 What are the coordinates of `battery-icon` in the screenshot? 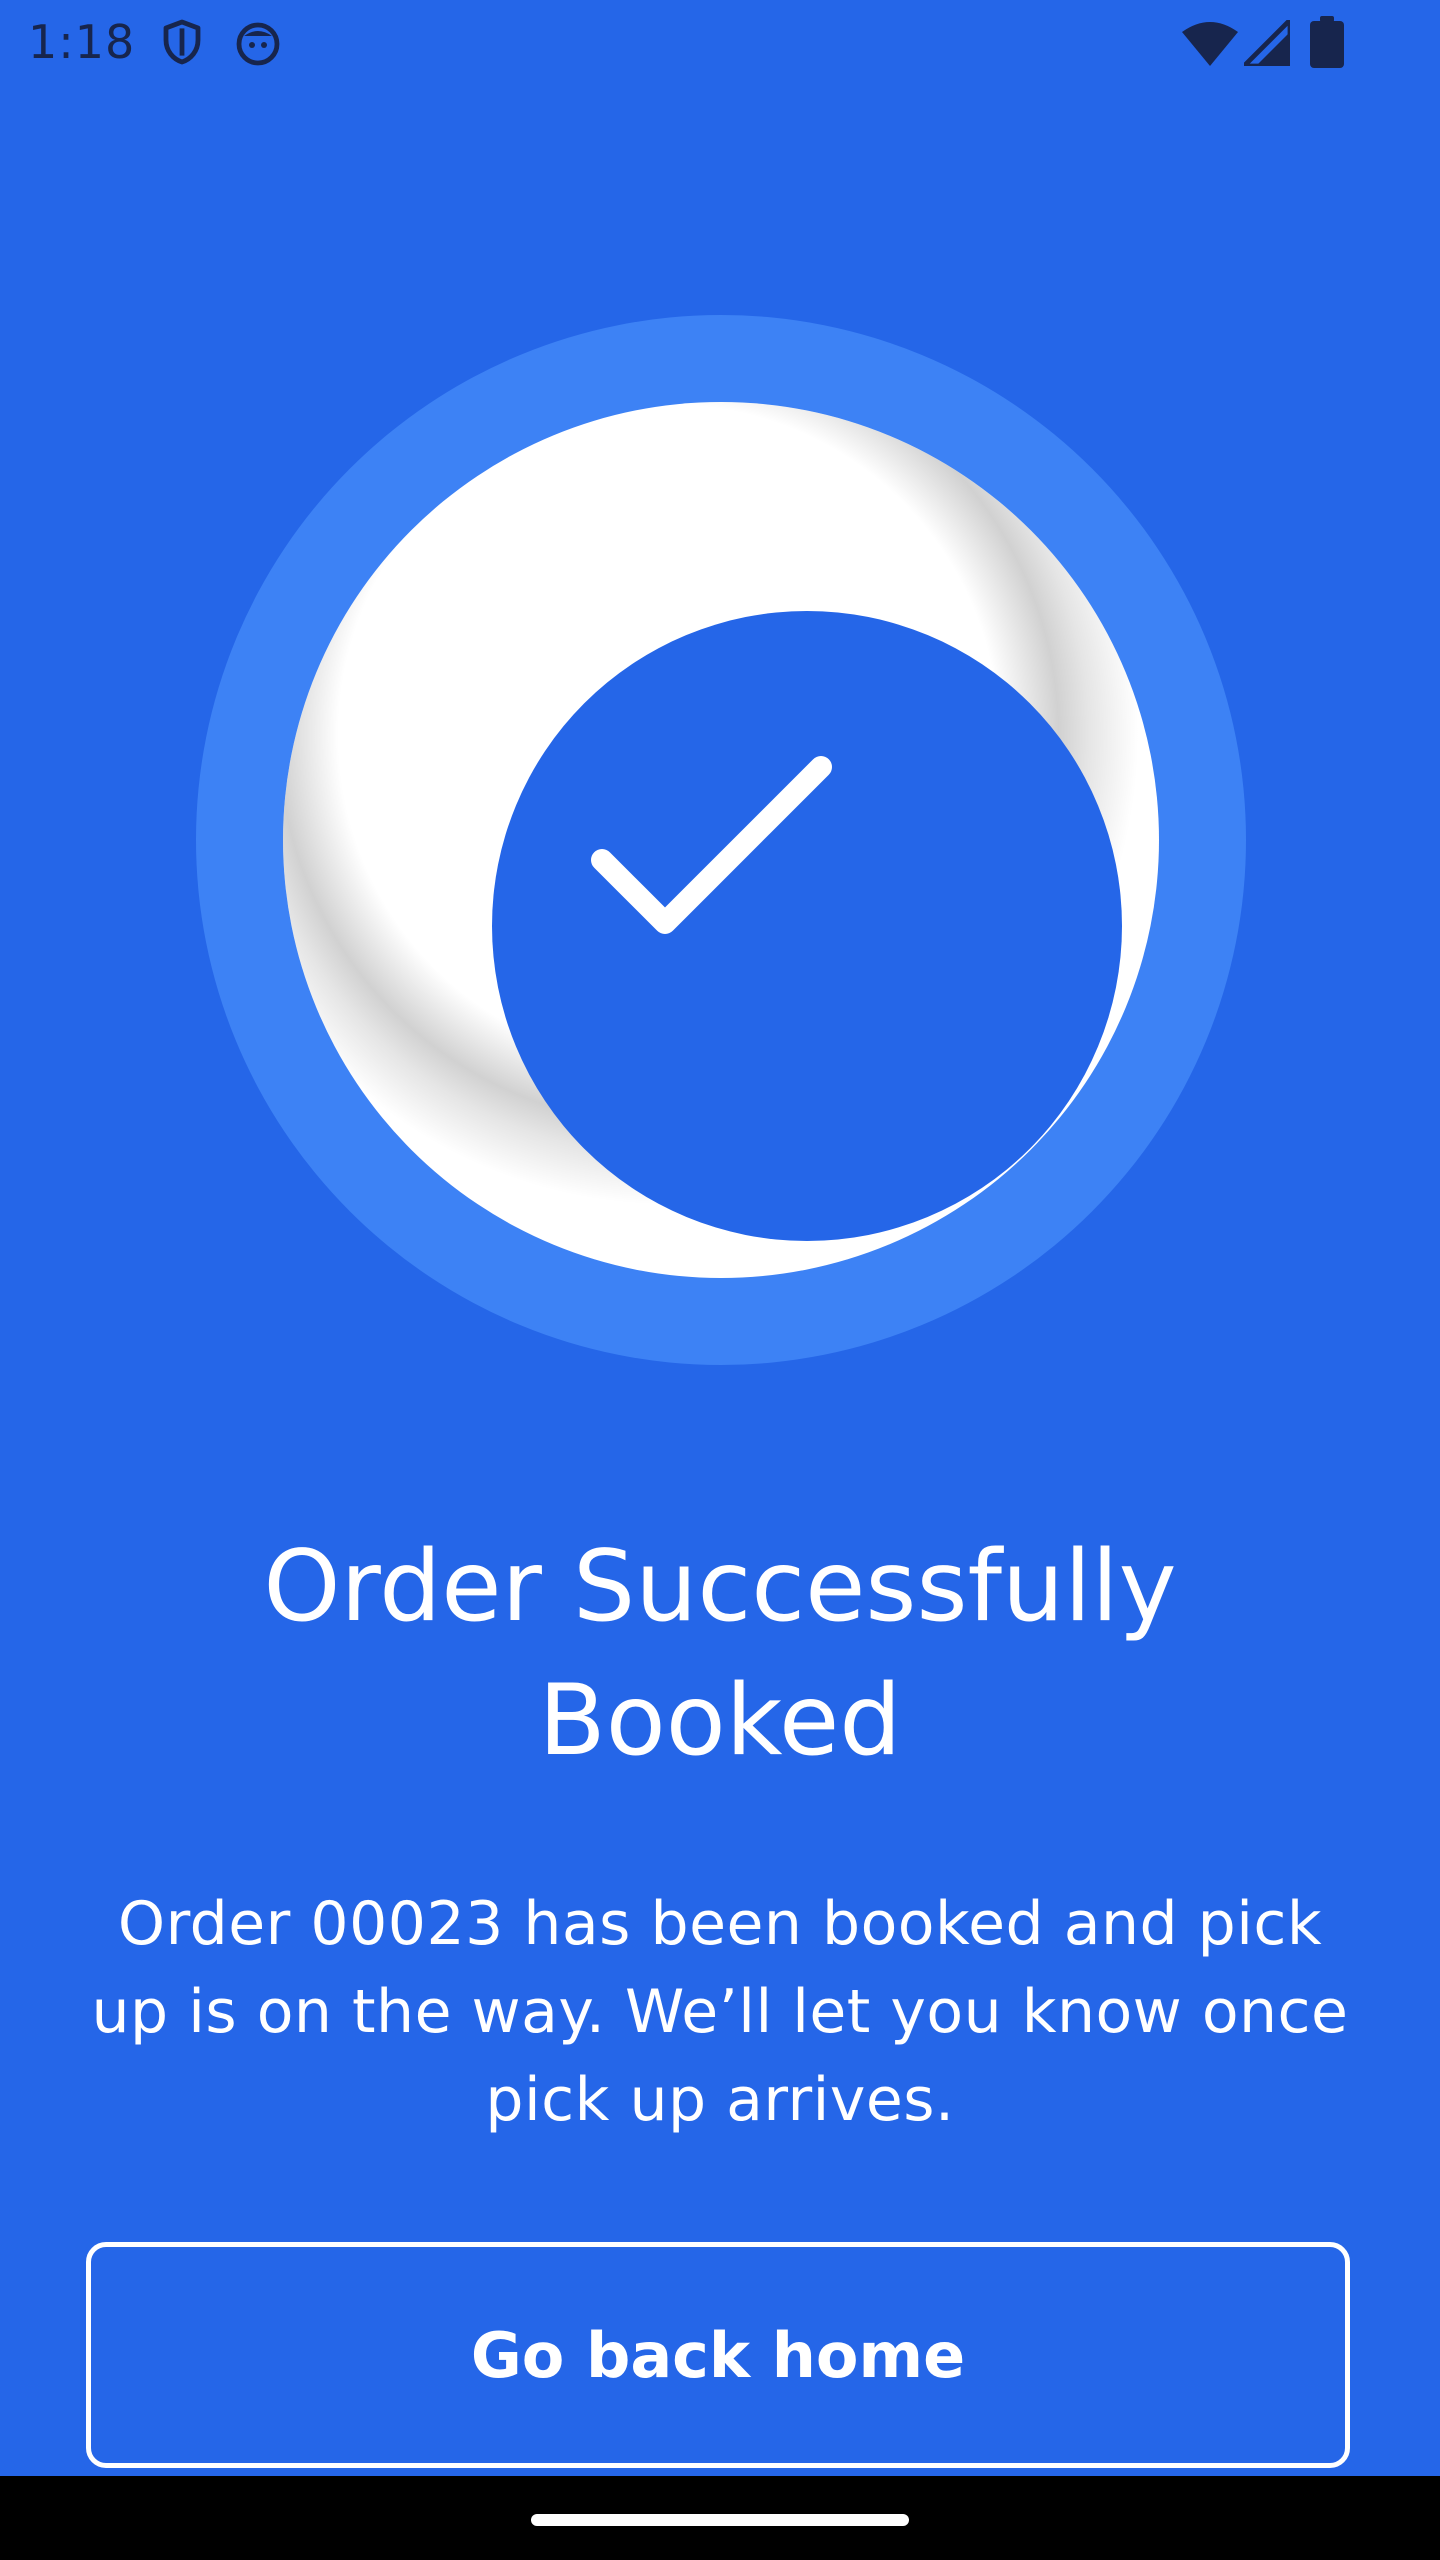 It's located at (1327, 42).